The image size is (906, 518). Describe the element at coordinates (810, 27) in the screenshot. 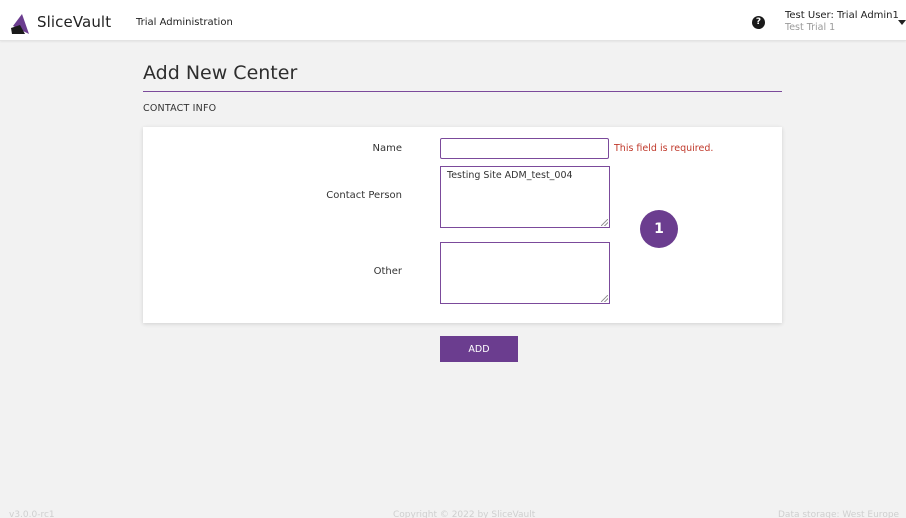

I see `user-trial: Test Trial 1` at that location.